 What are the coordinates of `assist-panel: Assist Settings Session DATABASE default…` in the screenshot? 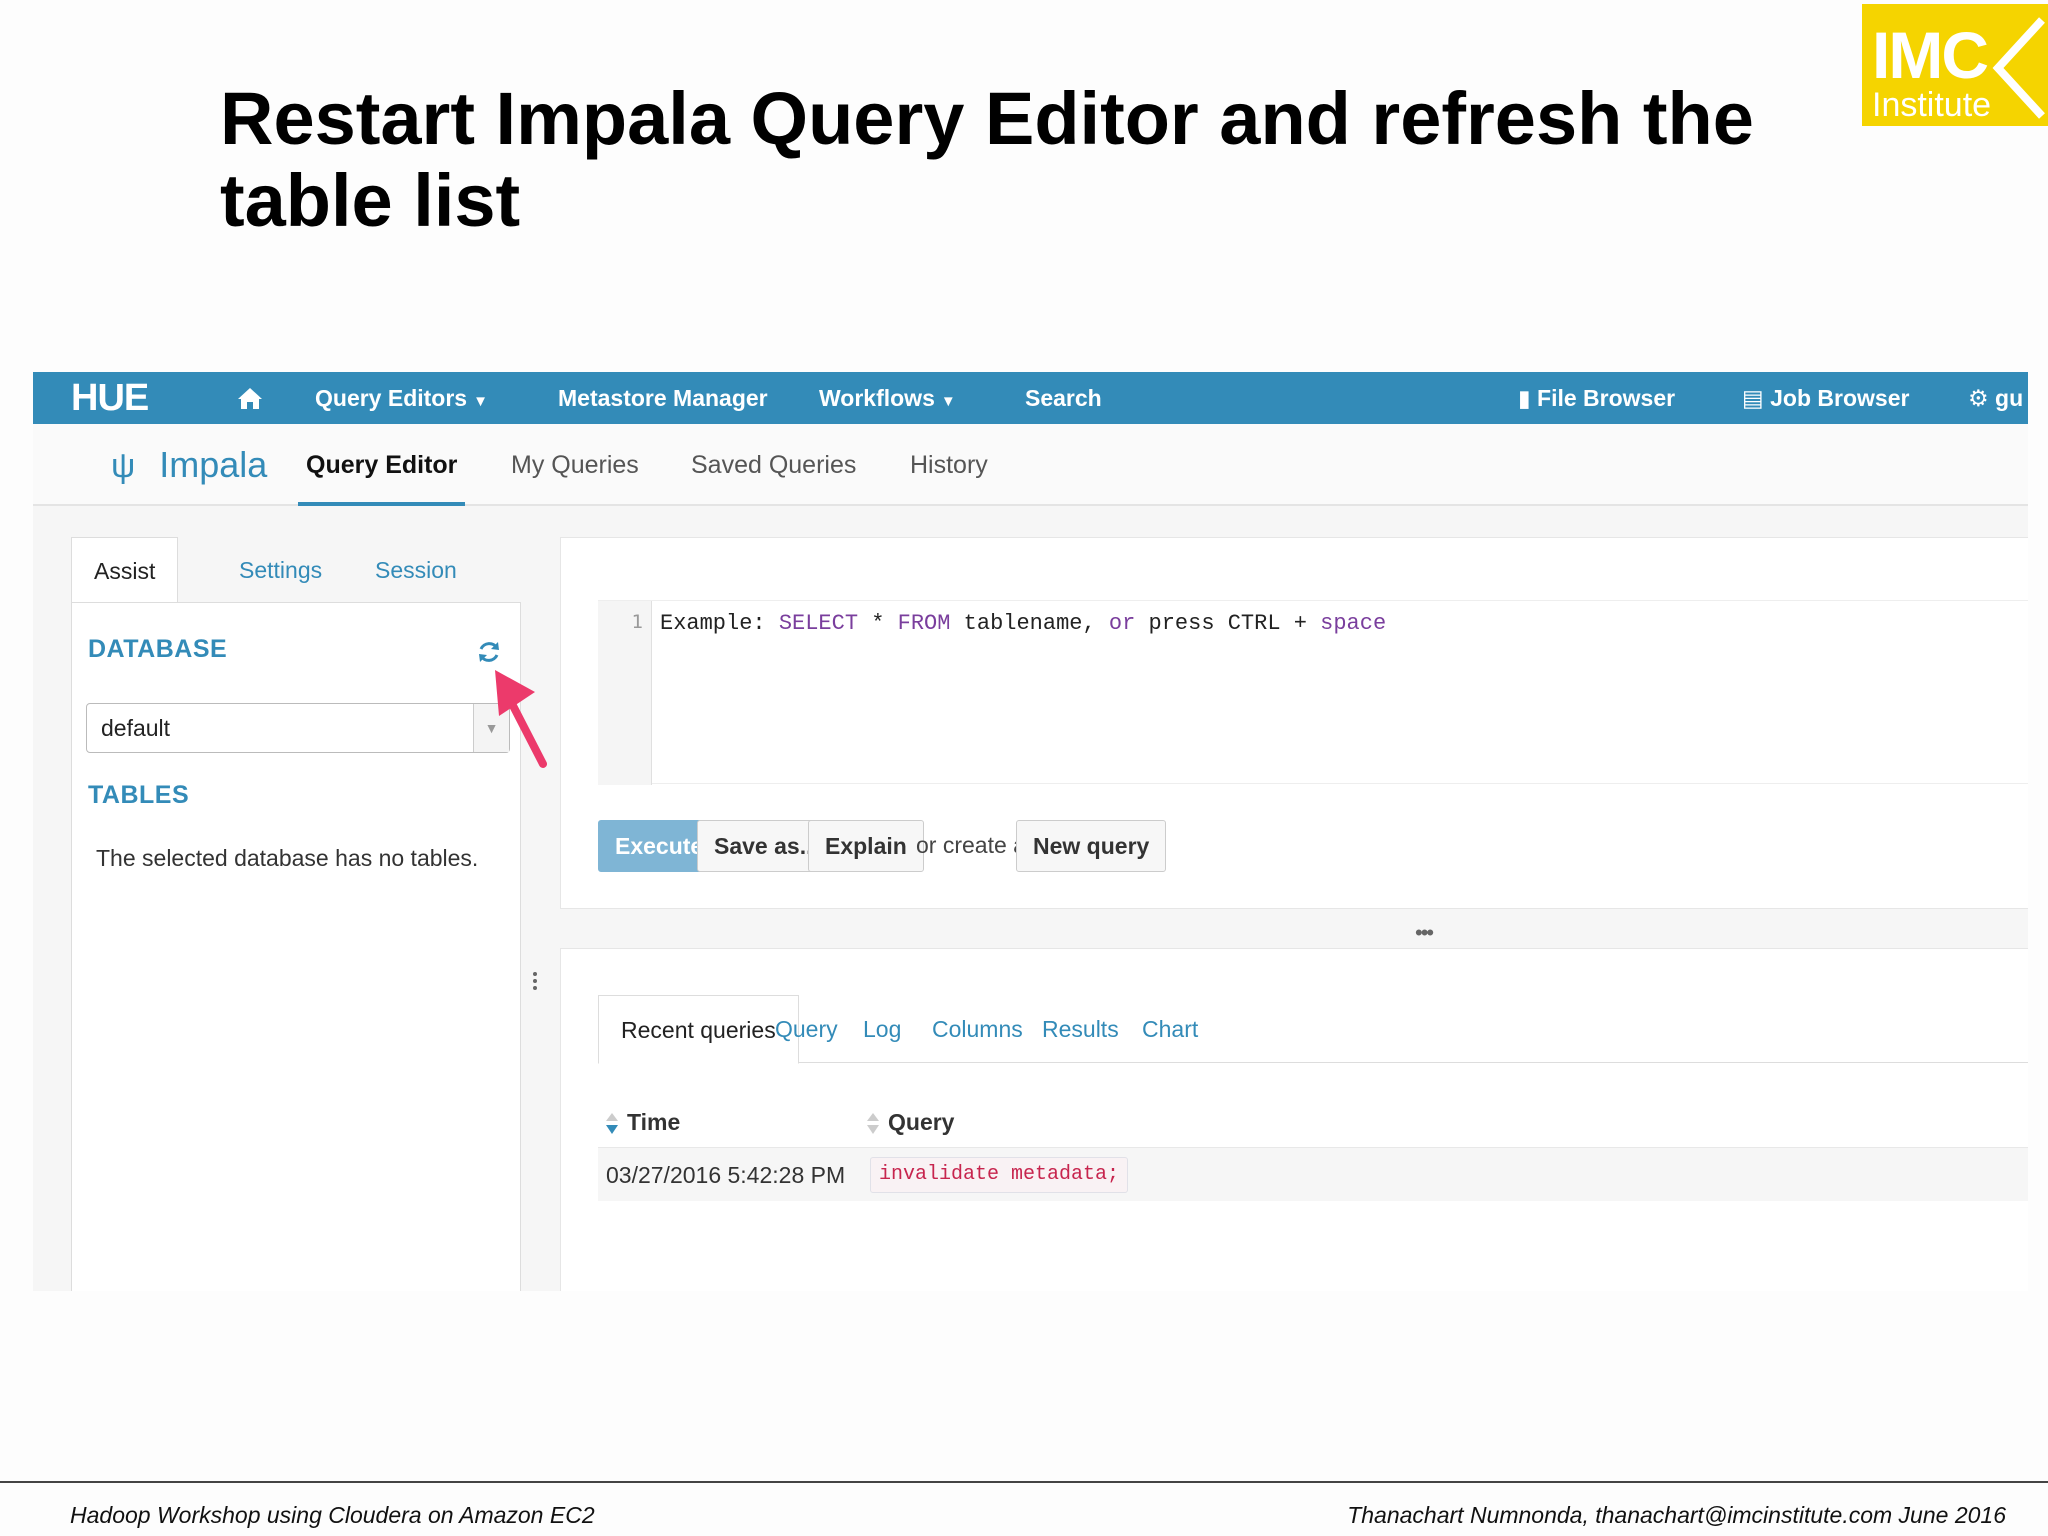 It's located at (296, 914).